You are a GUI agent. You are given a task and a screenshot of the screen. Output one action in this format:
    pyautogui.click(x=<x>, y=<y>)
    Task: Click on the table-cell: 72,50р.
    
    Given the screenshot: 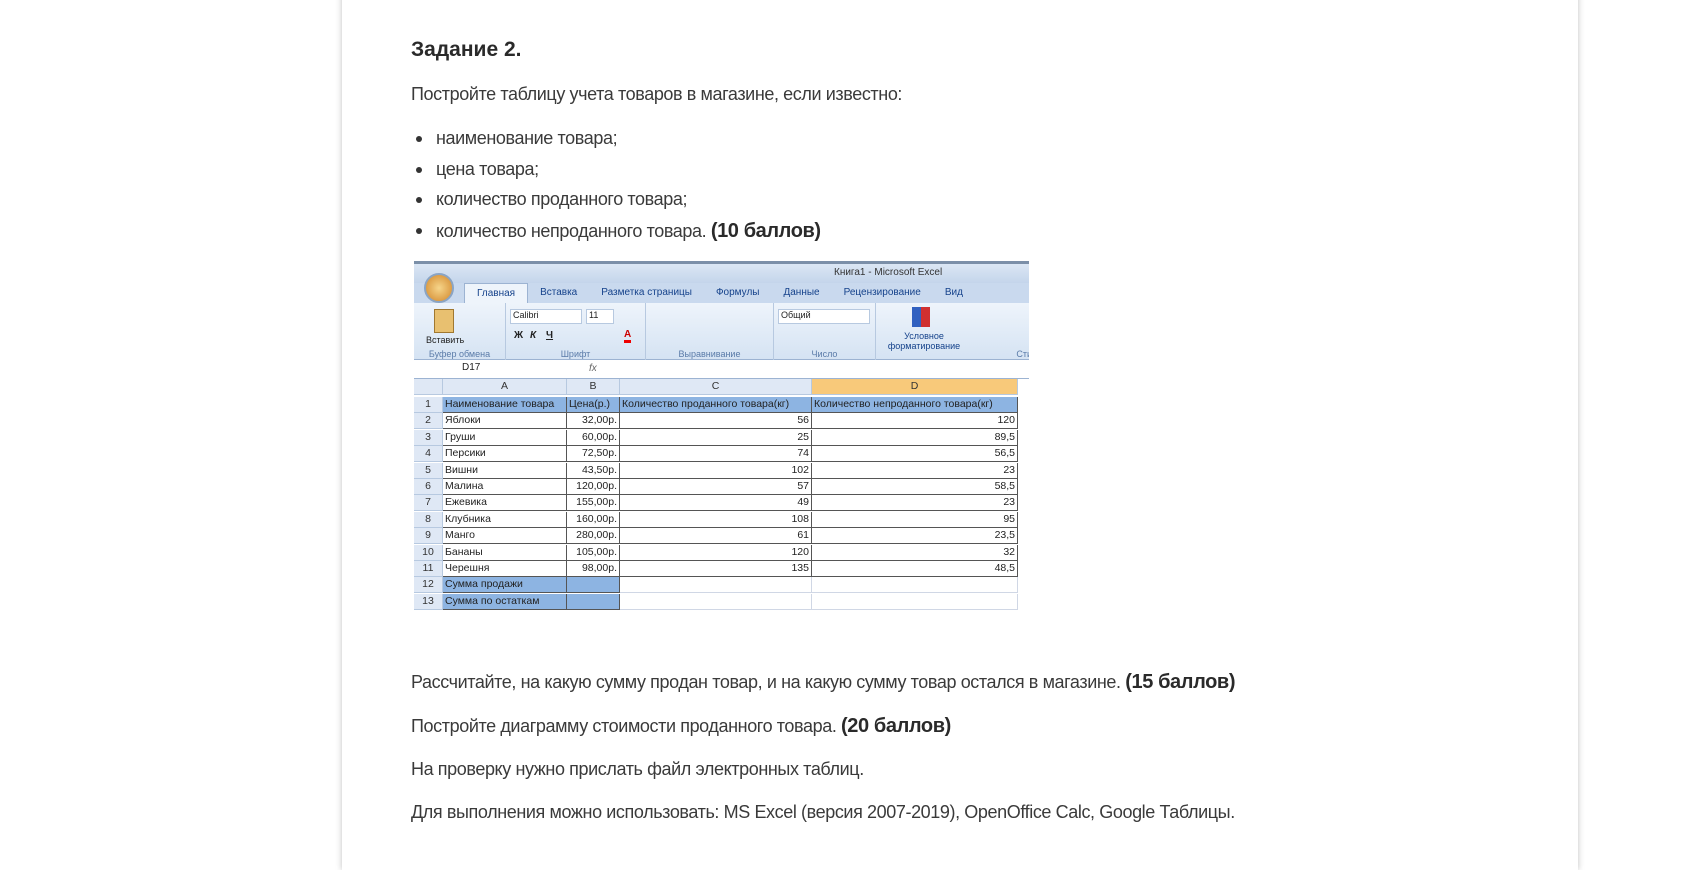 What is the action you would take?
    pyautogui.click(x=593, y=454)
    